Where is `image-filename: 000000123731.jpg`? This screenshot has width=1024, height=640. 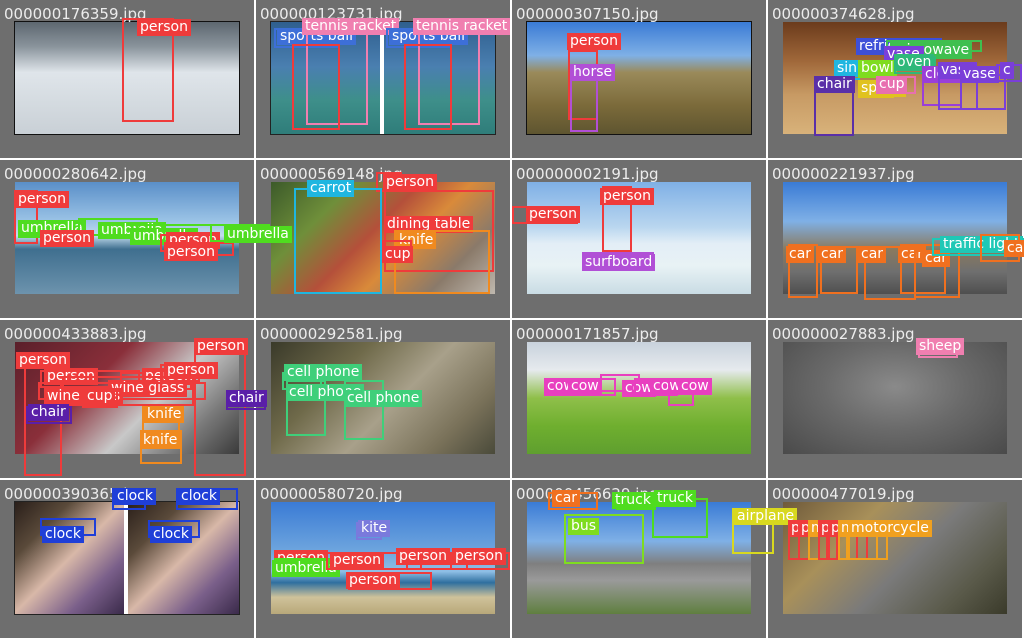
image-filename: 000000123731.jpg is located at coordinates (331, 14).